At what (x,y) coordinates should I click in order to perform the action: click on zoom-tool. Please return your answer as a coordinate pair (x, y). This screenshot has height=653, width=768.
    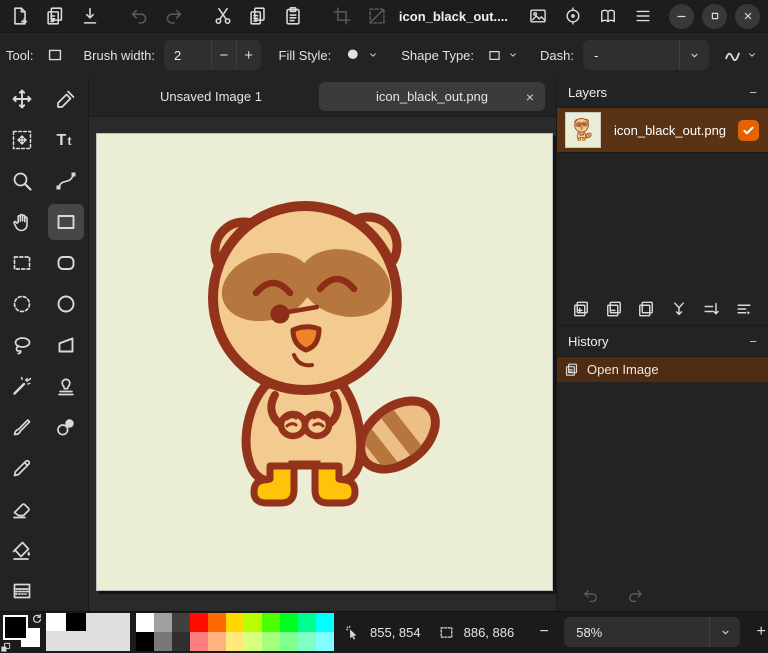
    Looking at the image, I should click on (22, 181).